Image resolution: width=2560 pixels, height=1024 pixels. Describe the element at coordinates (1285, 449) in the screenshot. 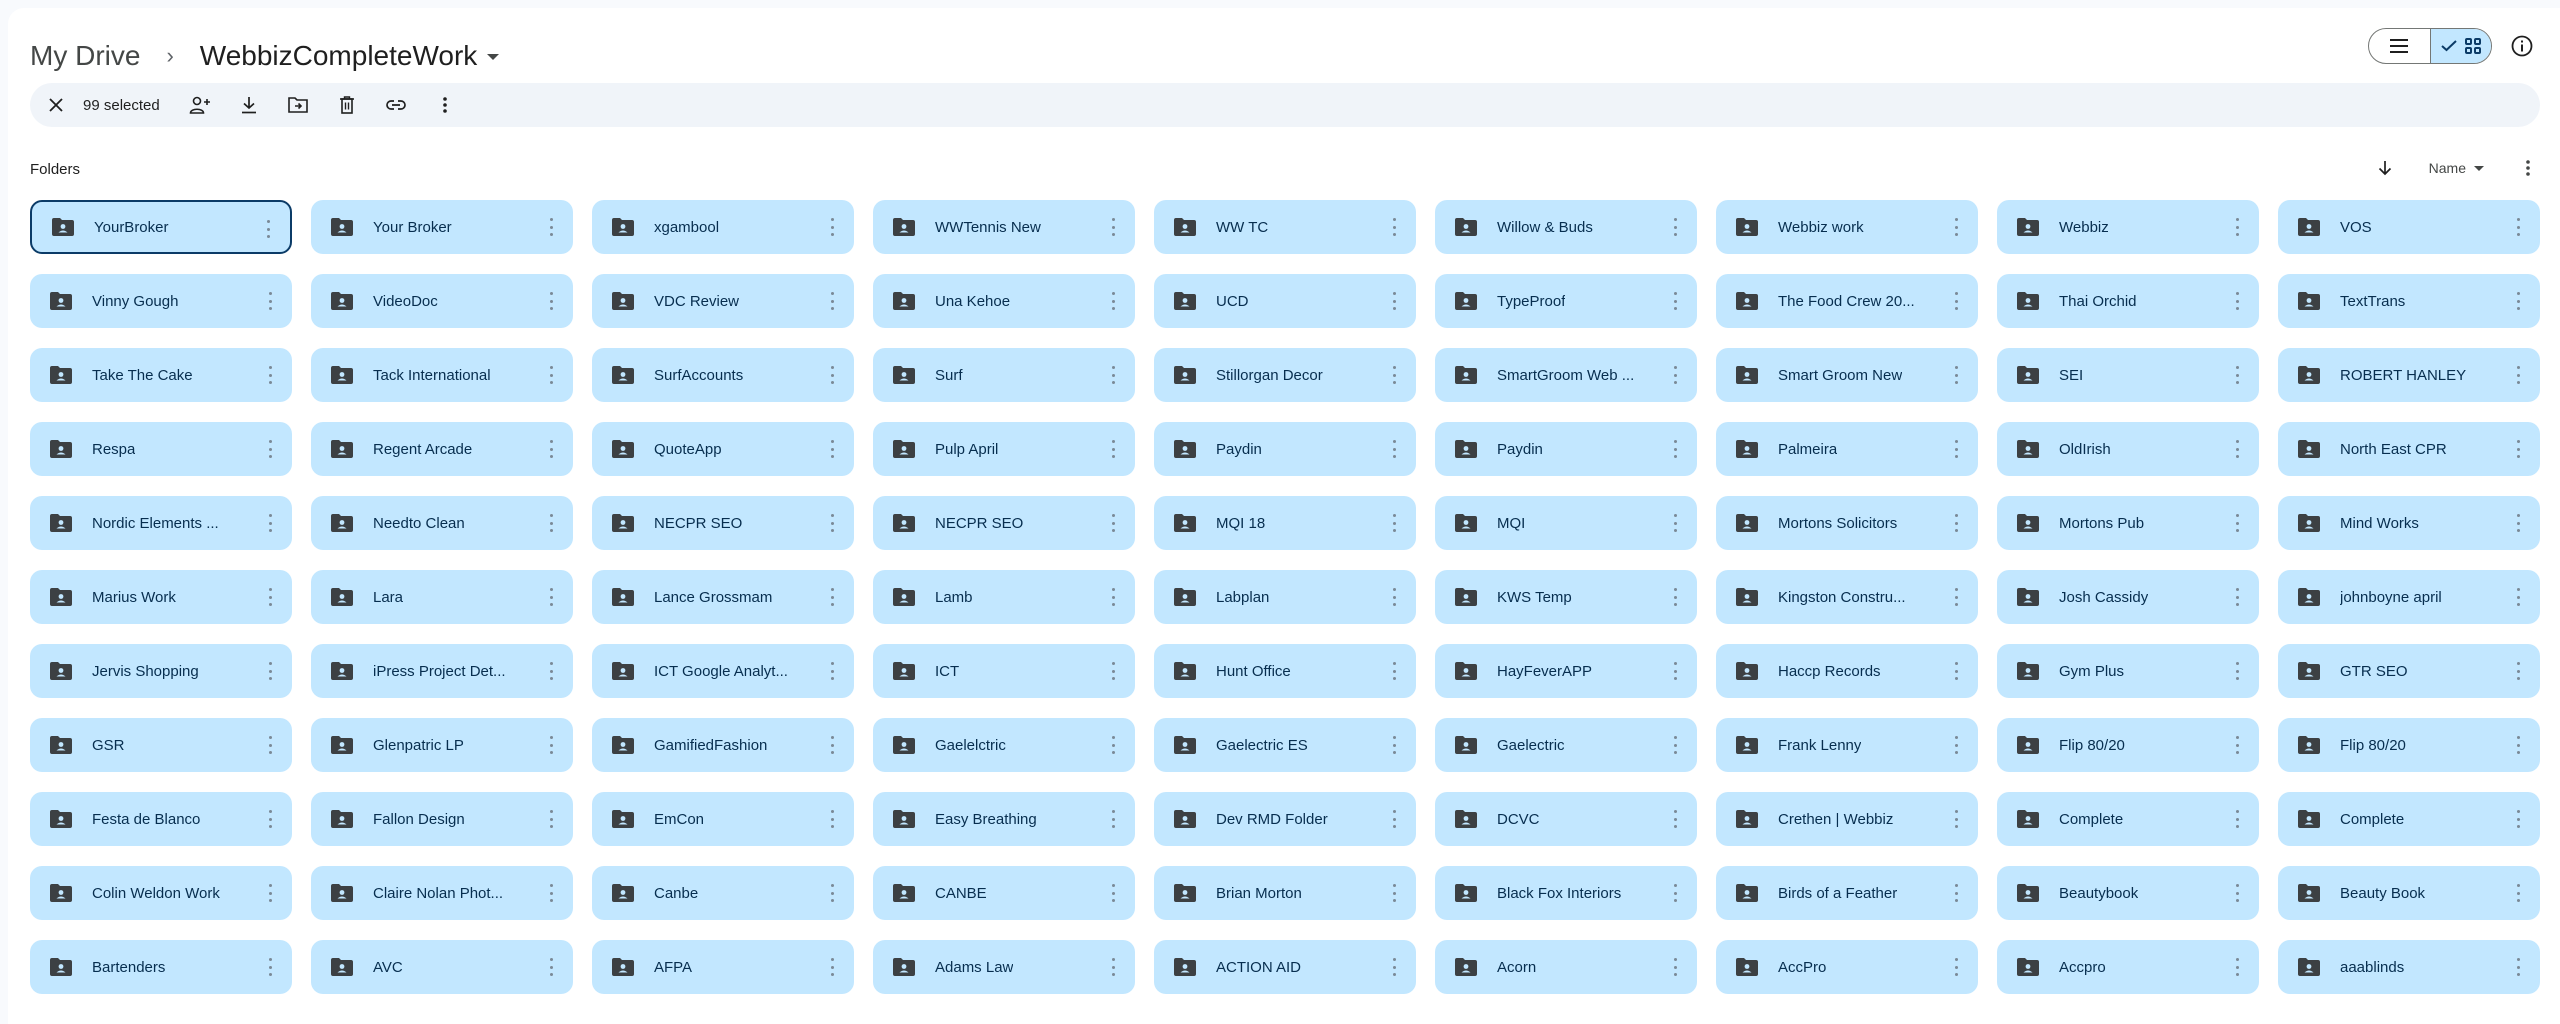

I see `folder-tile: Paydin` at that location.